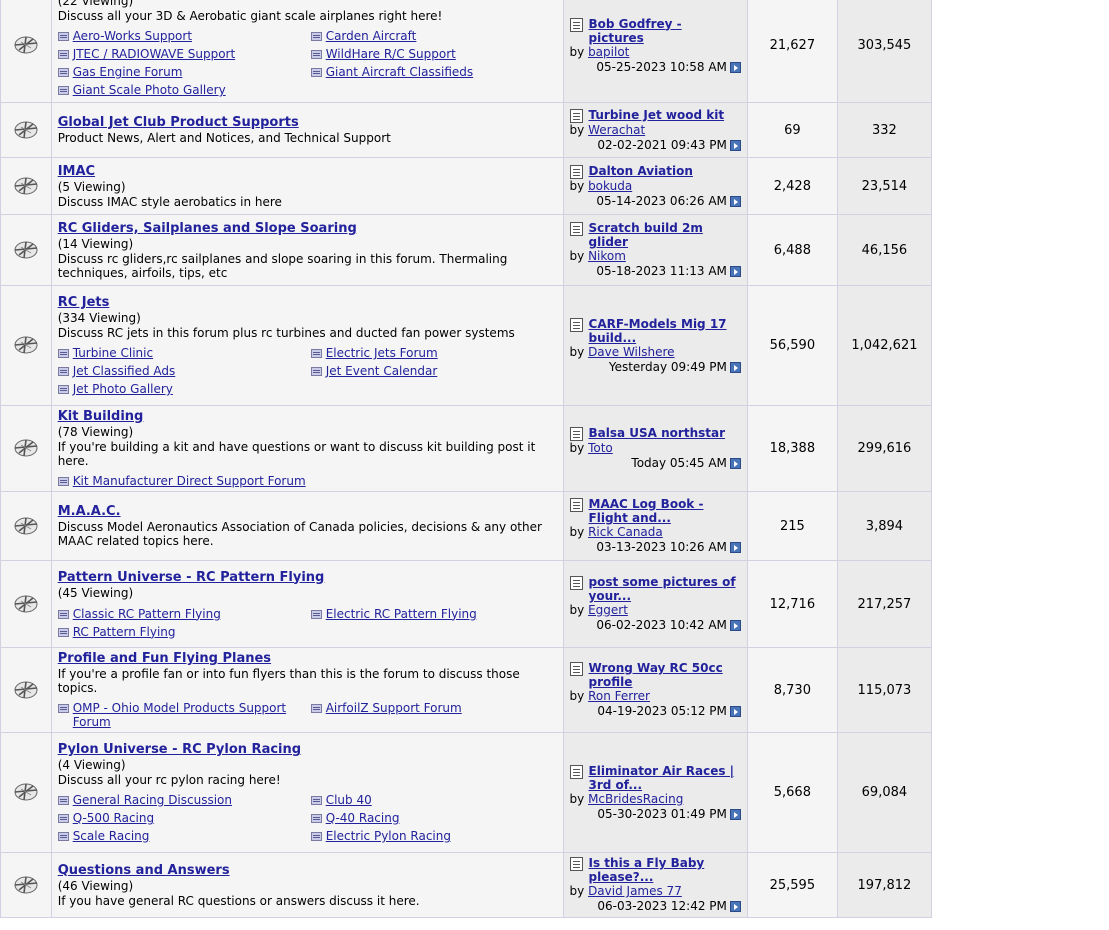  What do you see at coordinates (425, 36) in the screenshot?
I see `subforum-item: Carden Aircraft` at bounding box center [425, 36].